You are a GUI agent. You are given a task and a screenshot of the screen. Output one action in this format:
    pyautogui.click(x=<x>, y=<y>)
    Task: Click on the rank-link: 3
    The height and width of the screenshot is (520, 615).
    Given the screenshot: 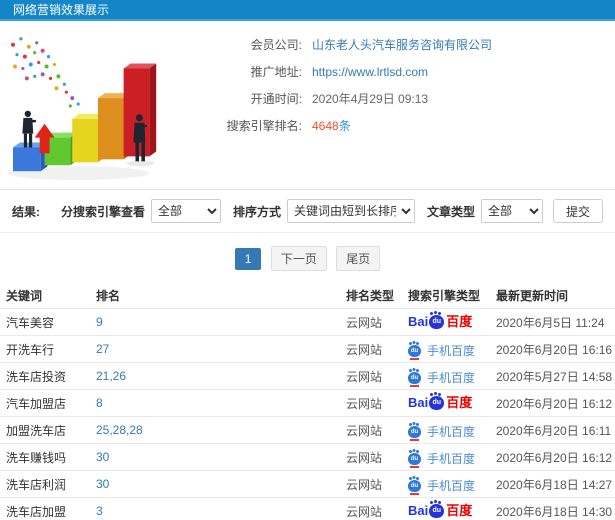 What is the action you would take?
    pyautogui.click(x=221, y=511)
    